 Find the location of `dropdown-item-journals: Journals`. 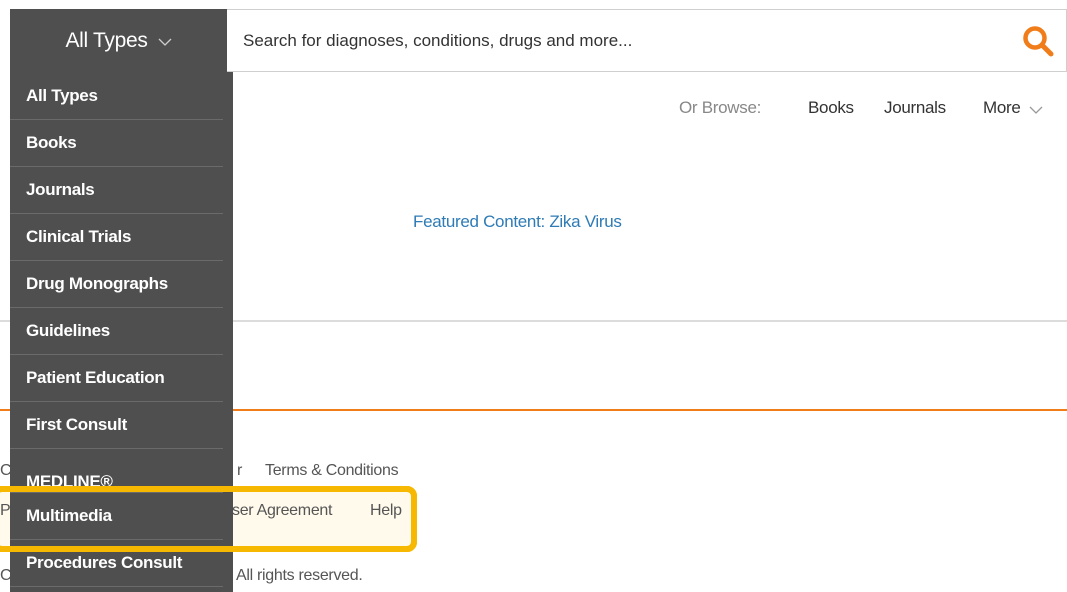

dropdown-item-journals: Journals is located at coordinates (116, 190).